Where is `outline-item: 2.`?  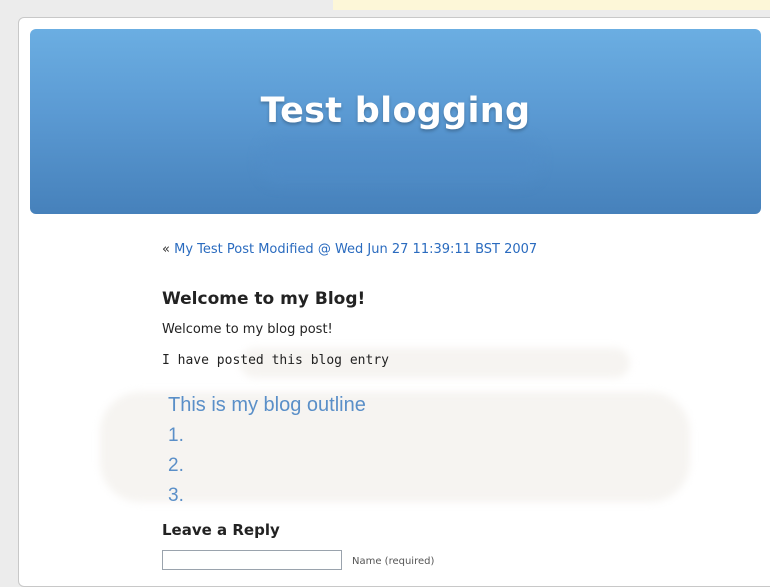 outline-item: 2. is located at coordinates (176, 465).